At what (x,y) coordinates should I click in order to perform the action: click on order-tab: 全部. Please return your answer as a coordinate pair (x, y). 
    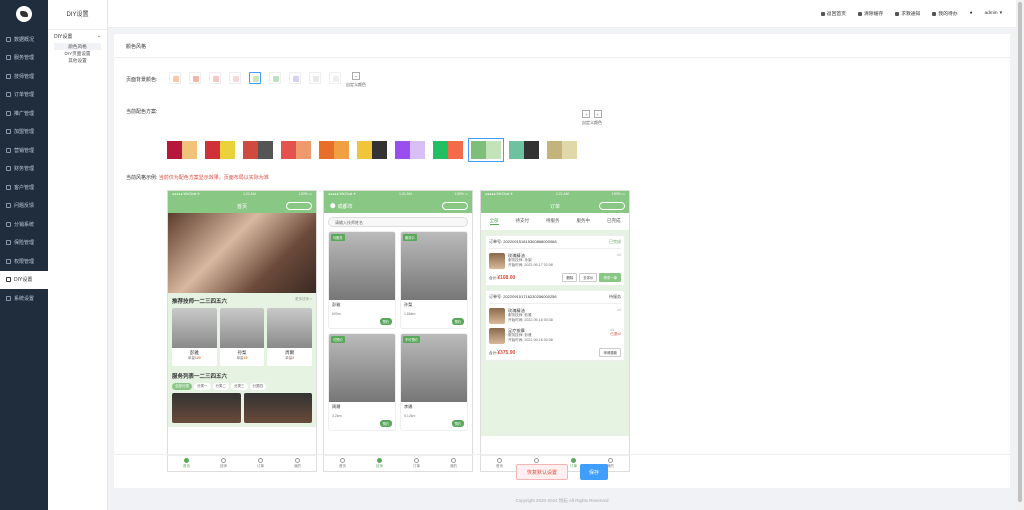
    Looking at the image, I should click on (494, 221).